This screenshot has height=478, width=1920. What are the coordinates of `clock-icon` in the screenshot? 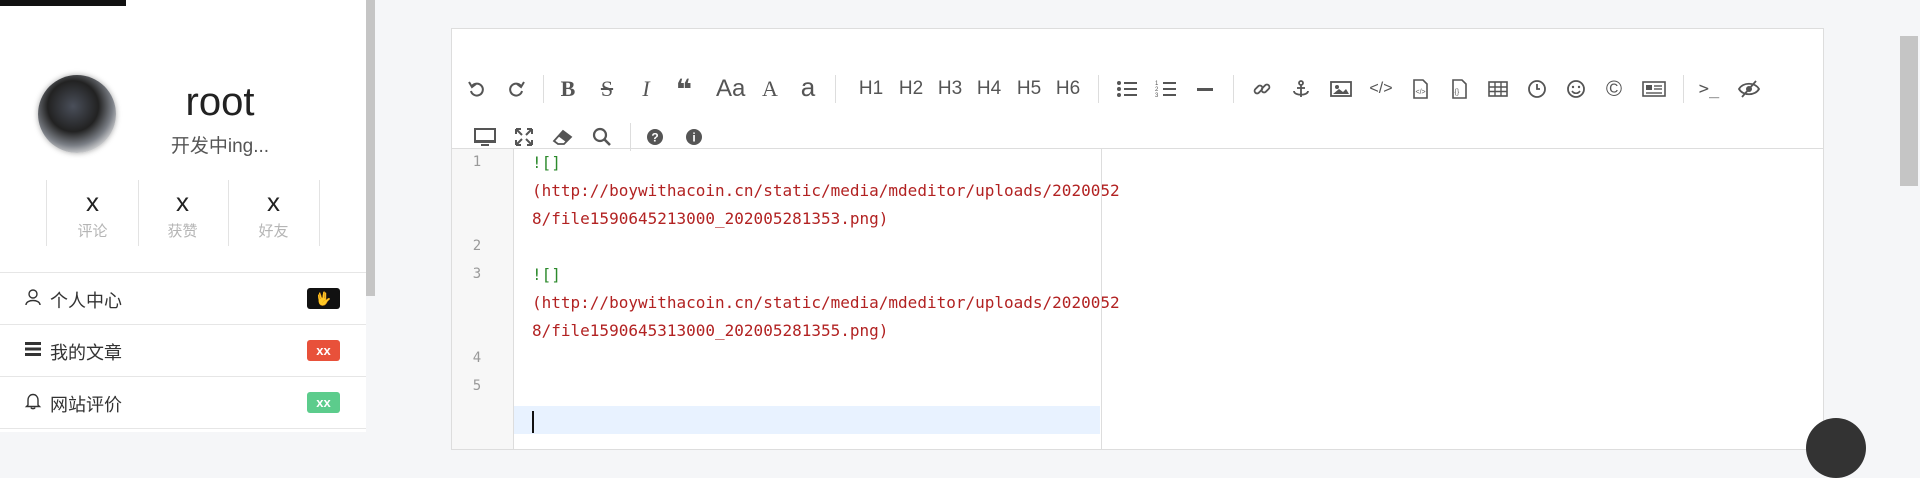 It's located at (1537, 89).